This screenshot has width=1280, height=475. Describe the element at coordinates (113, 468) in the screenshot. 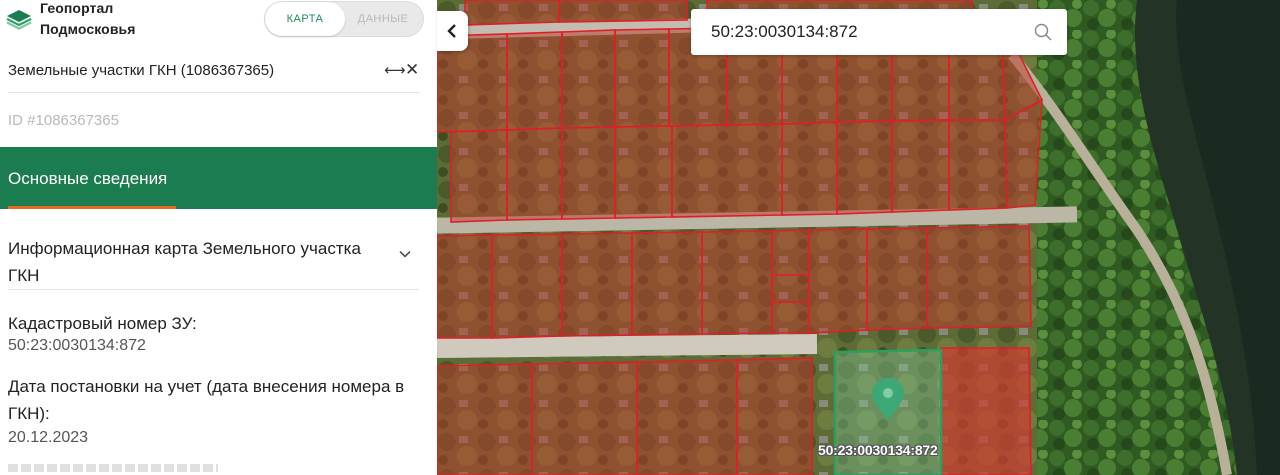

I see `next-field-label-partial` at that location.